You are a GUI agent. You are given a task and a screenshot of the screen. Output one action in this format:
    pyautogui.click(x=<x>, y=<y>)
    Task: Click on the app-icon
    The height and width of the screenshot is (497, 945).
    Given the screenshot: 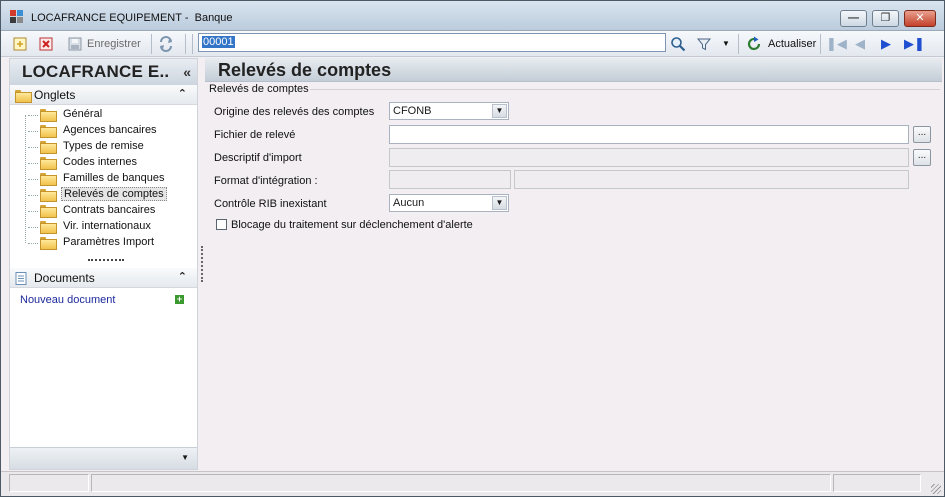 What is the action you would take?
    pyautogui.click(x=17, y=17)
    